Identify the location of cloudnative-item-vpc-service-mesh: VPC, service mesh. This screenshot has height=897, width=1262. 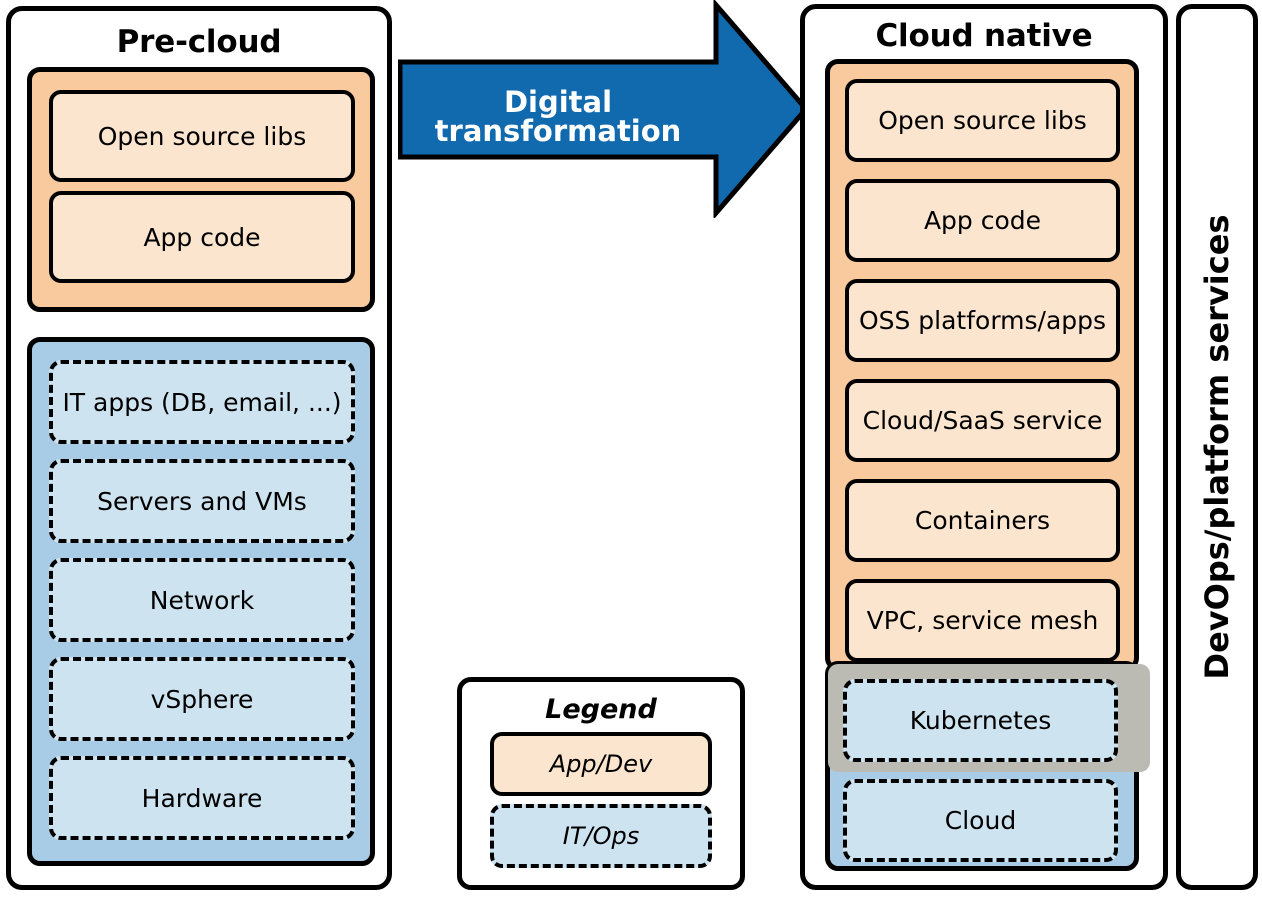
(982, 620).